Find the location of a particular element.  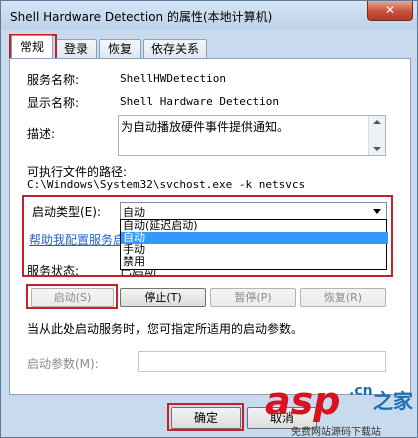

display-name-value: Shell Hardware Detection is located at coordinates (199, 101).